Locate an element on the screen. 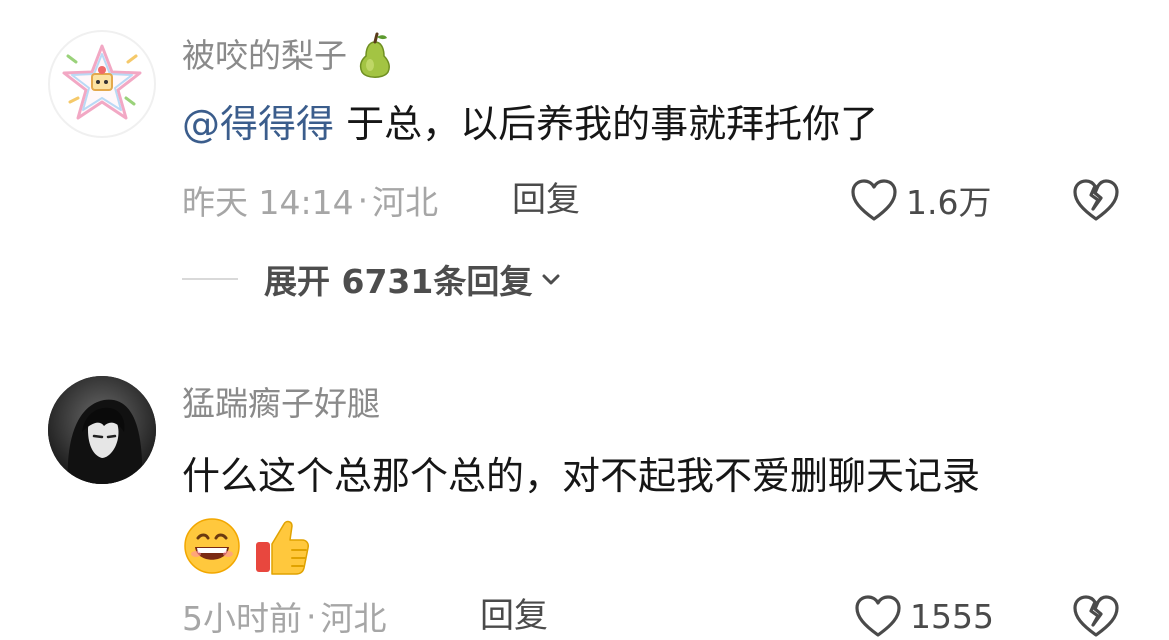  username-text: 被咬的梨子 is located at coordinates (264, 55).